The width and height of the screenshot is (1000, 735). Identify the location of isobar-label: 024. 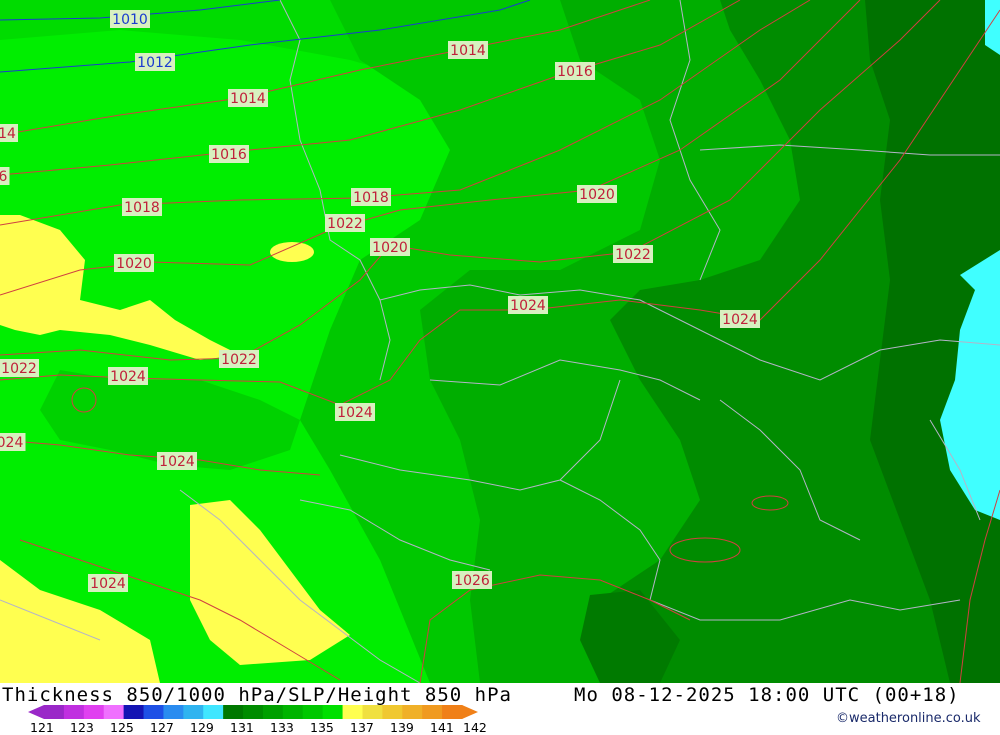
(13, 442).